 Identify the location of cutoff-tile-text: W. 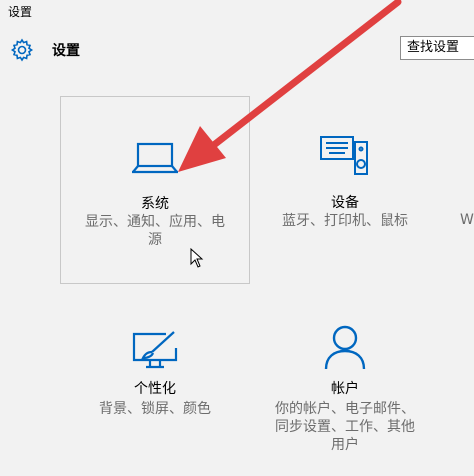
(467, 220).